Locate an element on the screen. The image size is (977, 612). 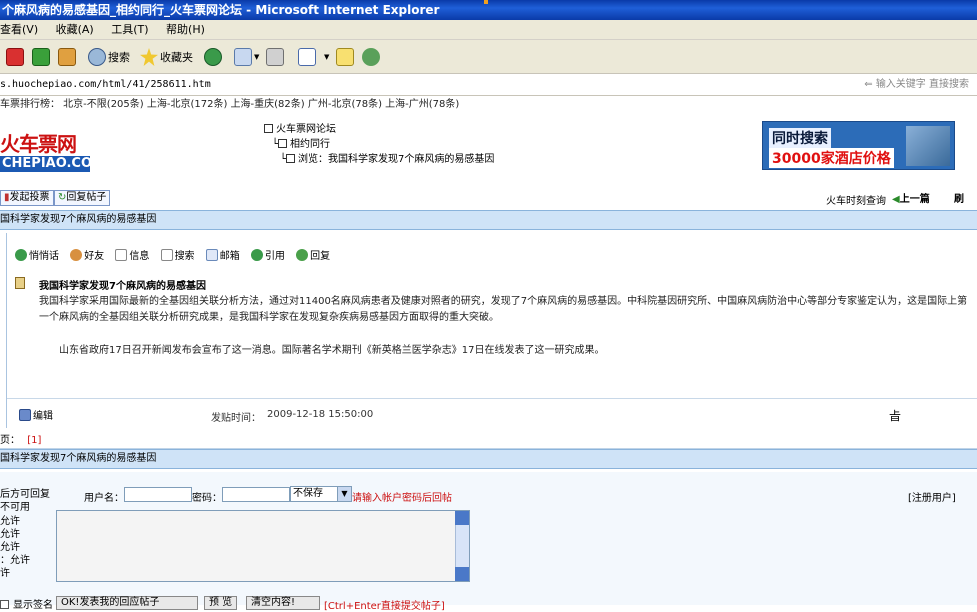
menu-tools: 工具(T) is located at coordinates (129, 29).